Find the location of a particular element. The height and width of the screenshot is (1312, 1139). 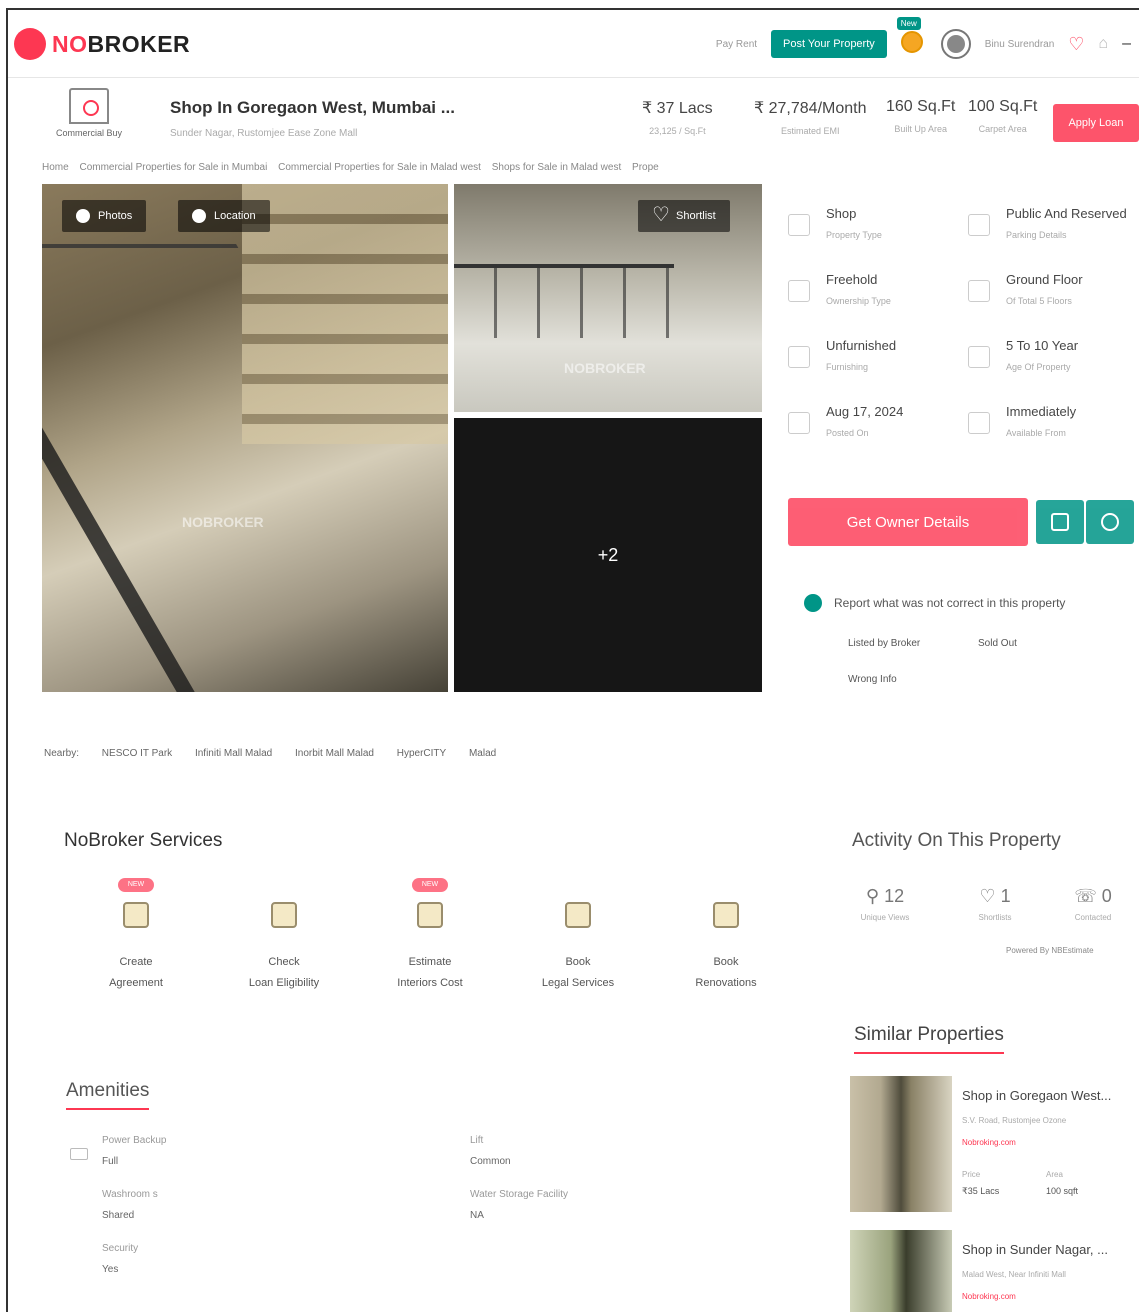

service-check-loan-eligibility: Check Loan Eligibility is located at coordinates (284, 936).